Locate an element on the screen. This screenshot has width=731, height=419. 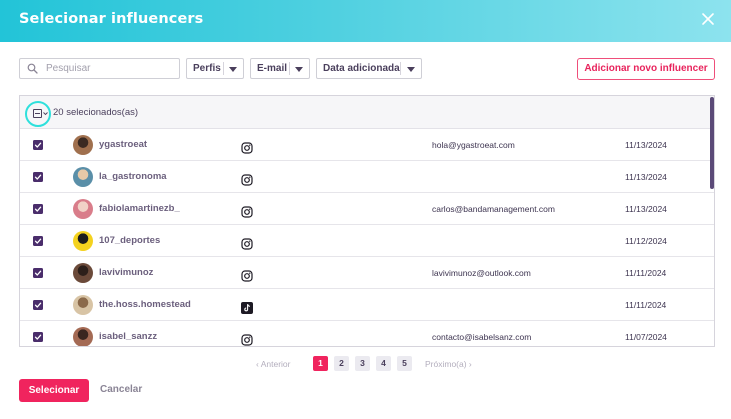
page-button: 3 is located at coordinates (362, 363).